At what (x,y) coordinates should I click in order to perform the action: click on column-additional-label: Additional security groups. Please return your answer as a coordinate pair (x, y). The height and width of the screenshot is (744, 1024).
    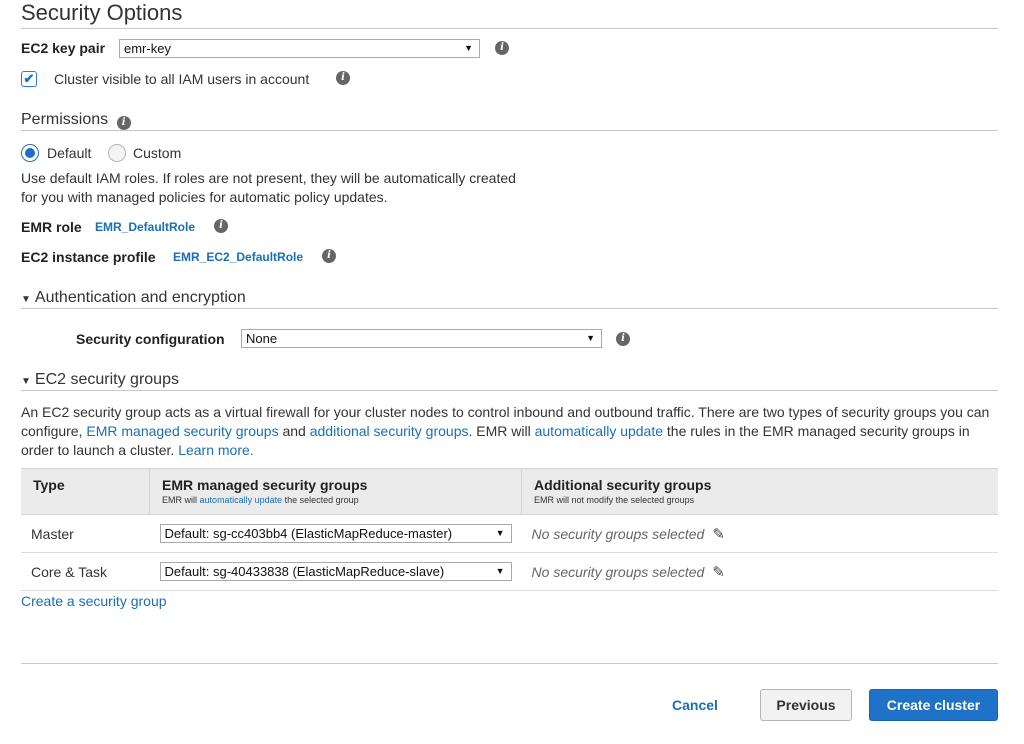
    Looking at the image, I should click on (623, 485).